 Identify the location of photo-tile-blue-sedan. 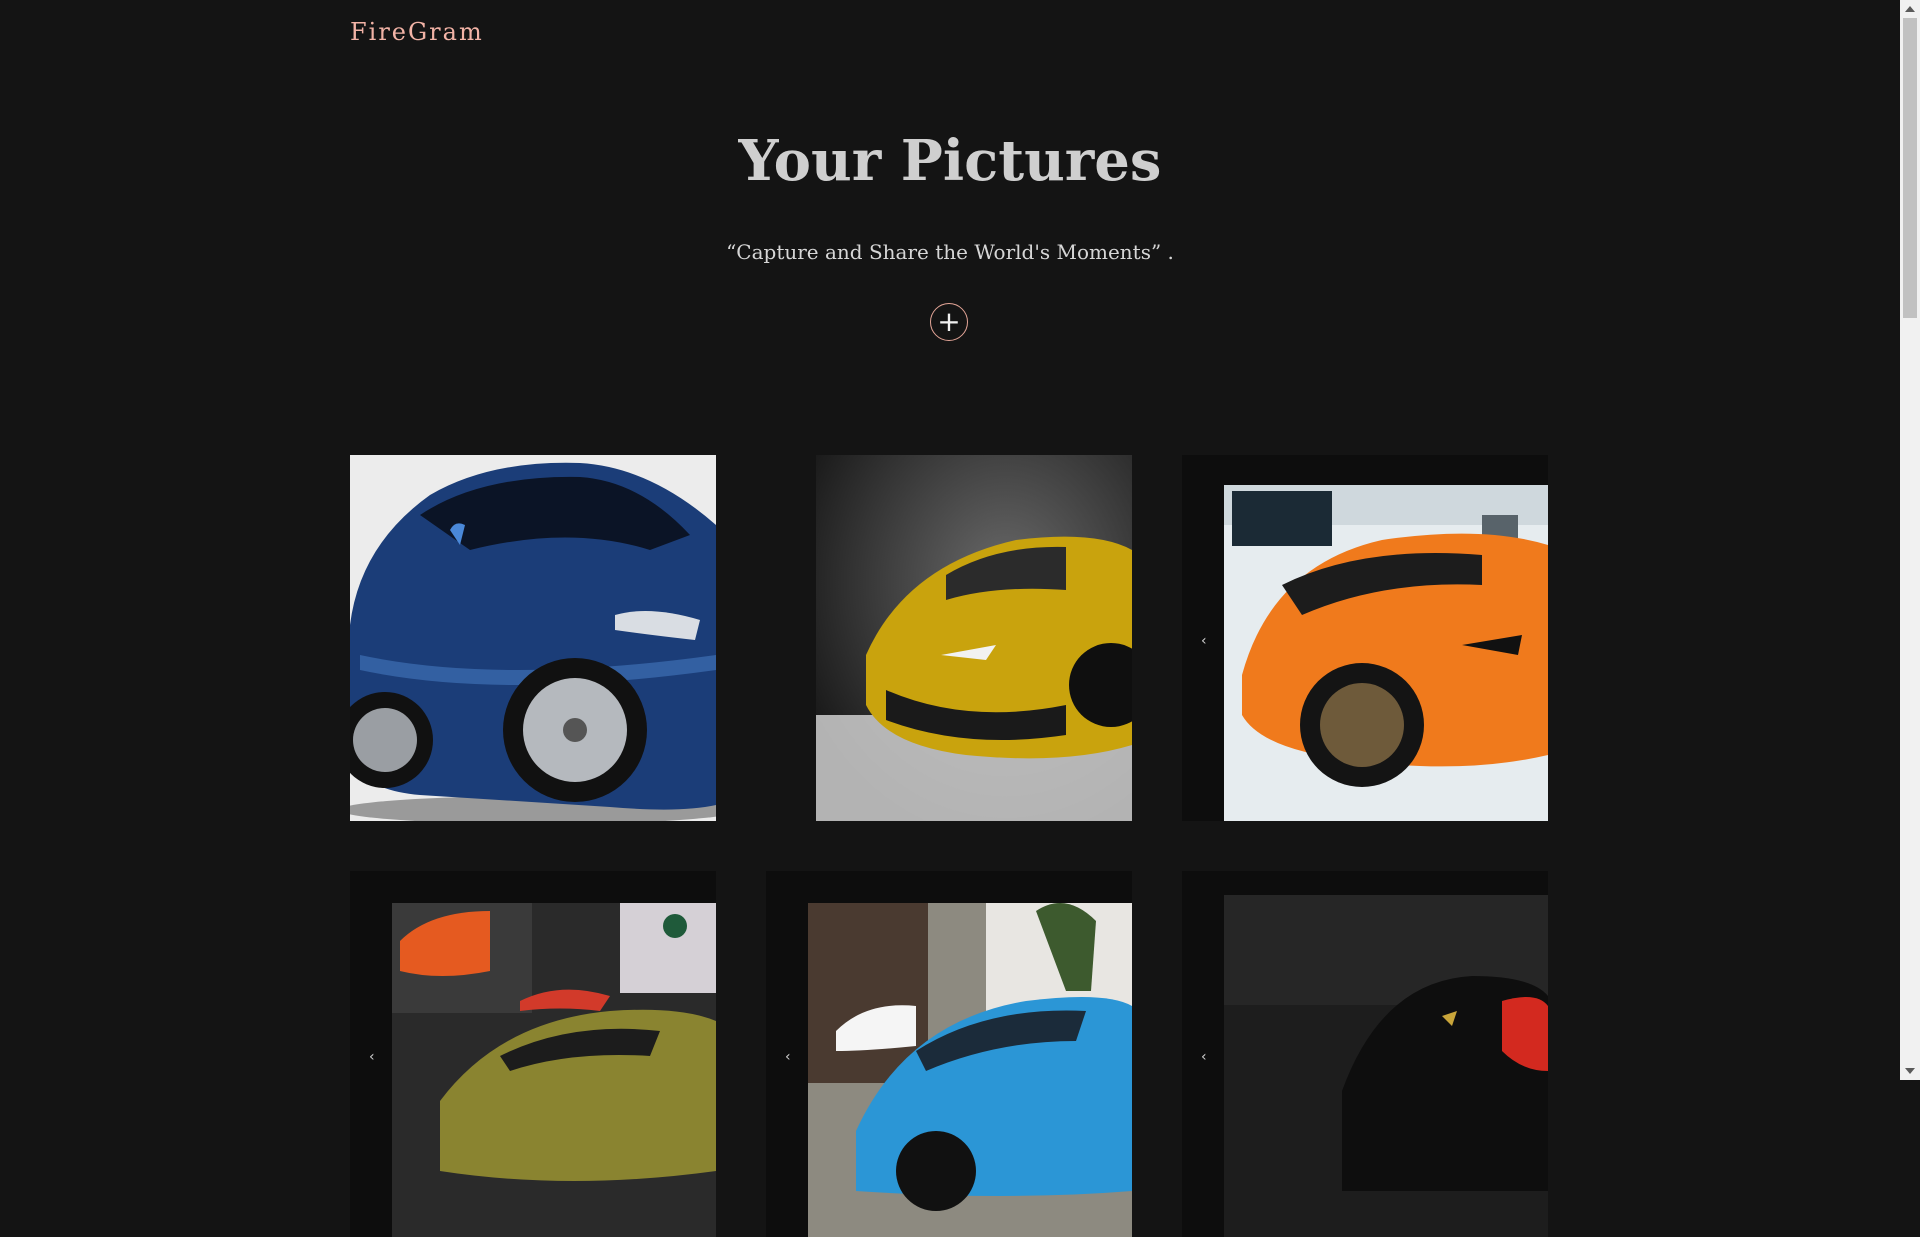
(533, 638).